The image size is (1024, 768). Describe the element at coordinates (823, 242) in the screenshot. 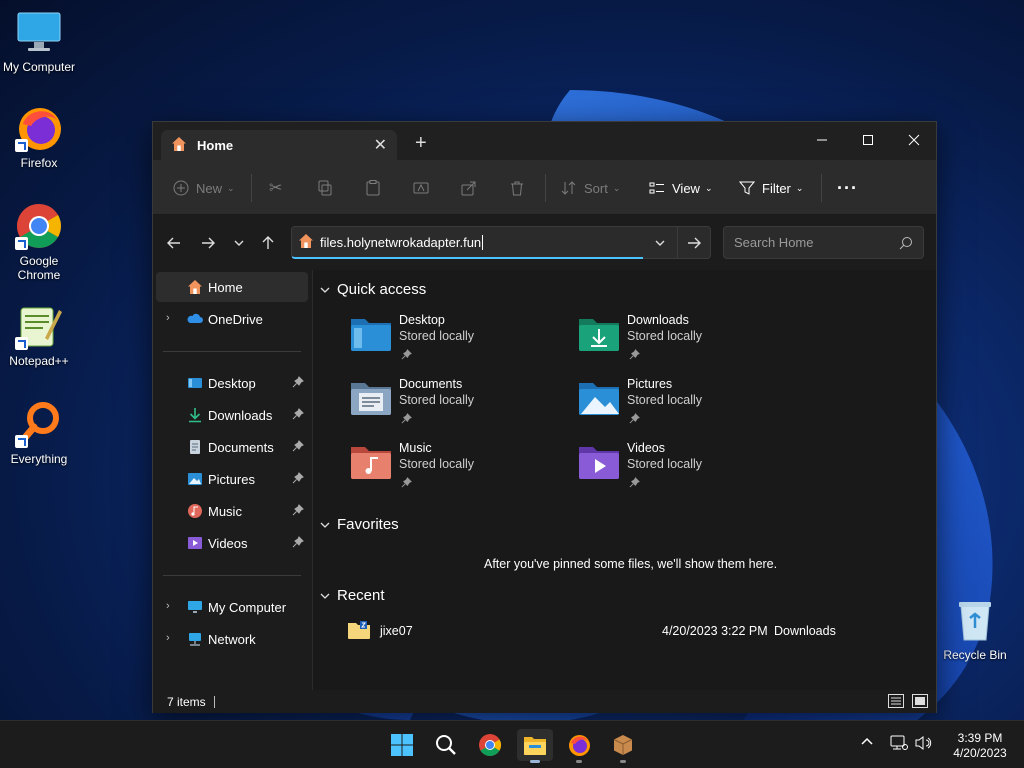

I see `search-box: Search Home` at that location.